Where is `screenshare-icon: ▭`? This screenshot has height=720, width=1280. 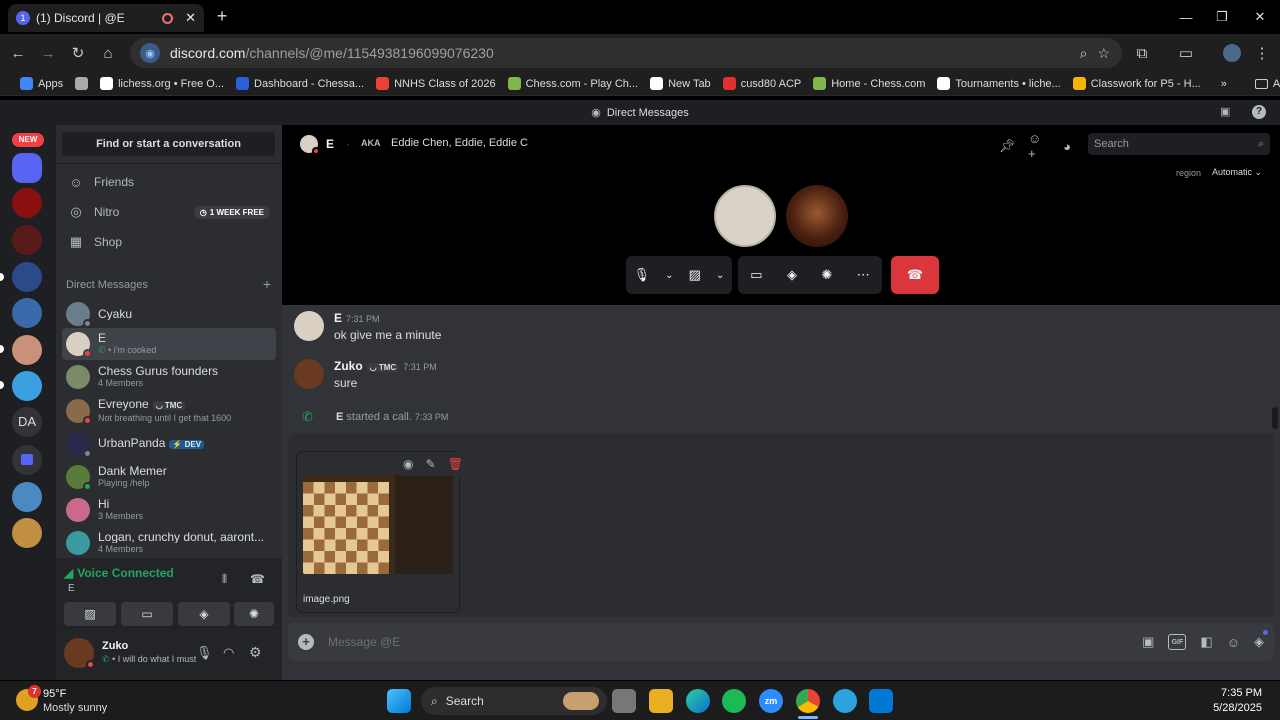
screenshare-icon: ▭ is located at coordinates (756, 275).